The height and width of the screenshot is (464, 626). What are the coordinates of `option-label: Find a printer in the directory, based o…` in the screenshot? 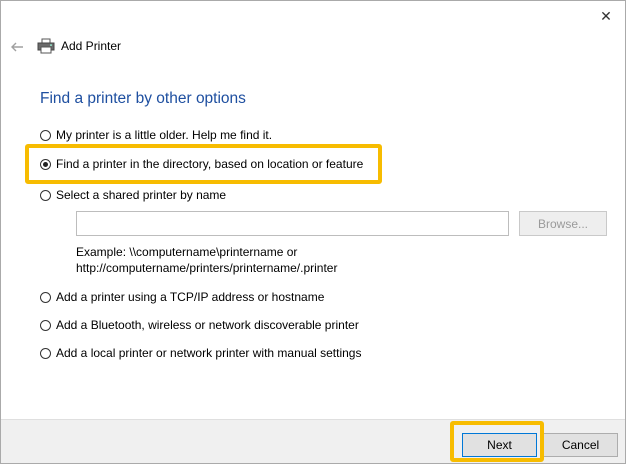 It's located at (210, 164).